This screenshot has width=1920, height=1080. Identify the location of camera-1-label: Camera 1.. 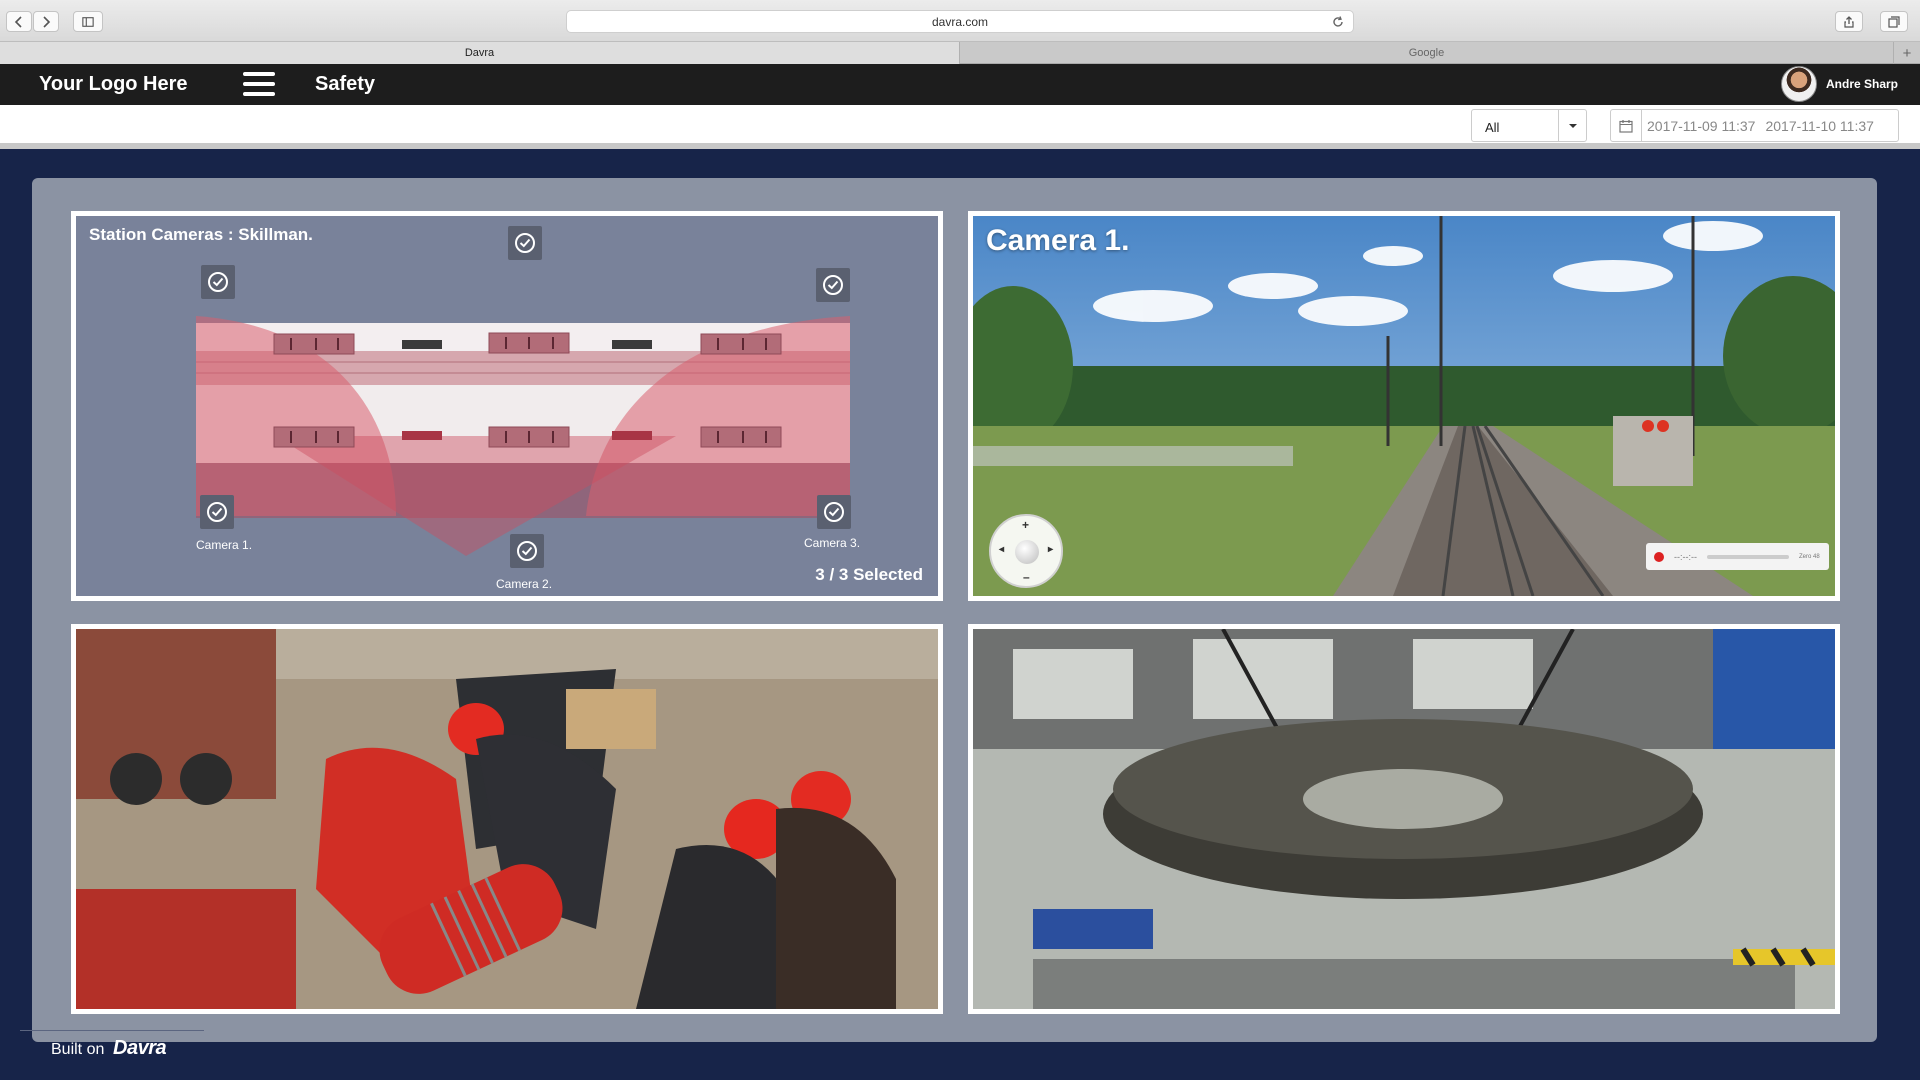
(224, 545).